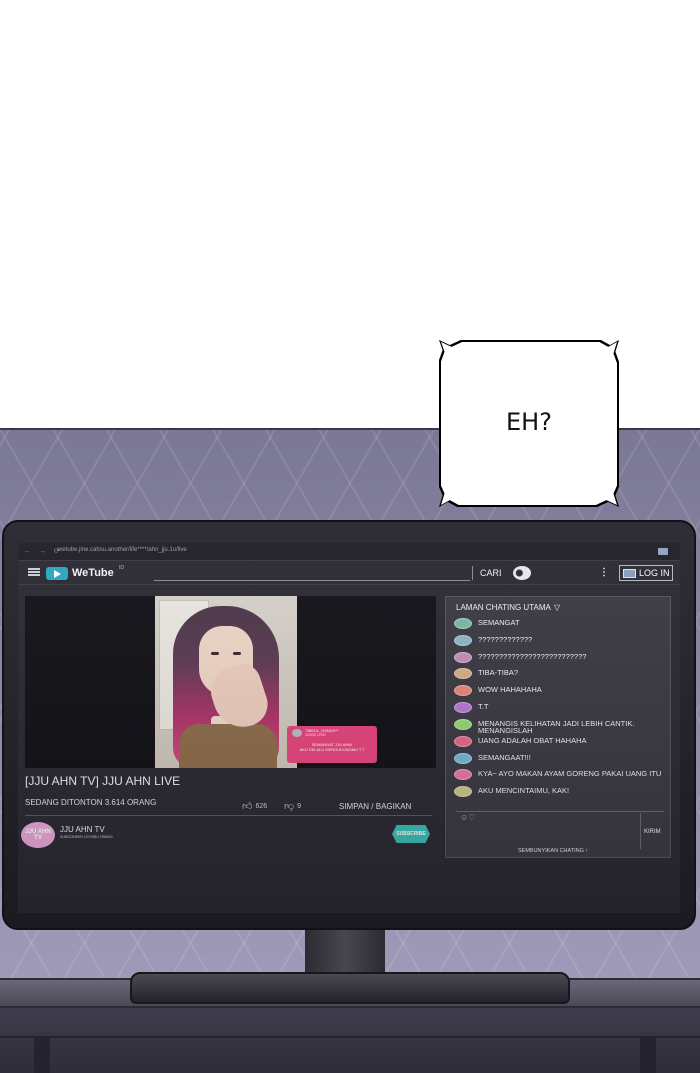 The image size is (700, 1073). Describe the element at coordinates (226, 682) in the screenshot. I see `stream-frame` at that location.